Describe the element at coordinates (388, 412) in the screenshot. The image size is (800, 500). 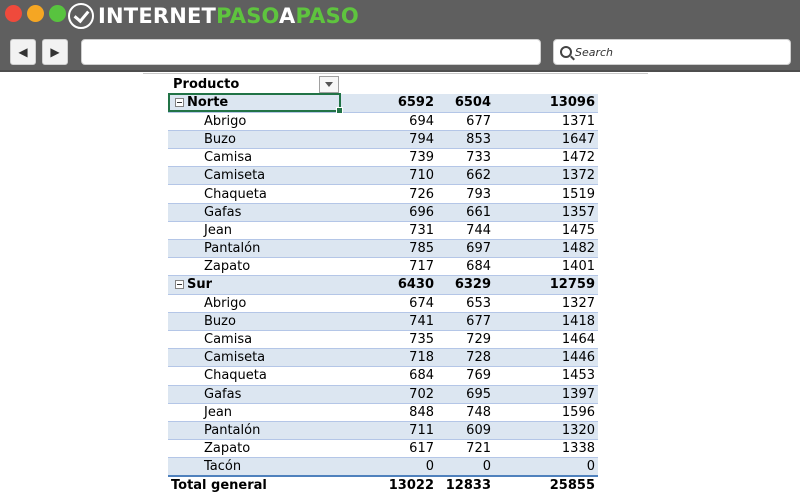
I see `value-cell: 848` at that location.